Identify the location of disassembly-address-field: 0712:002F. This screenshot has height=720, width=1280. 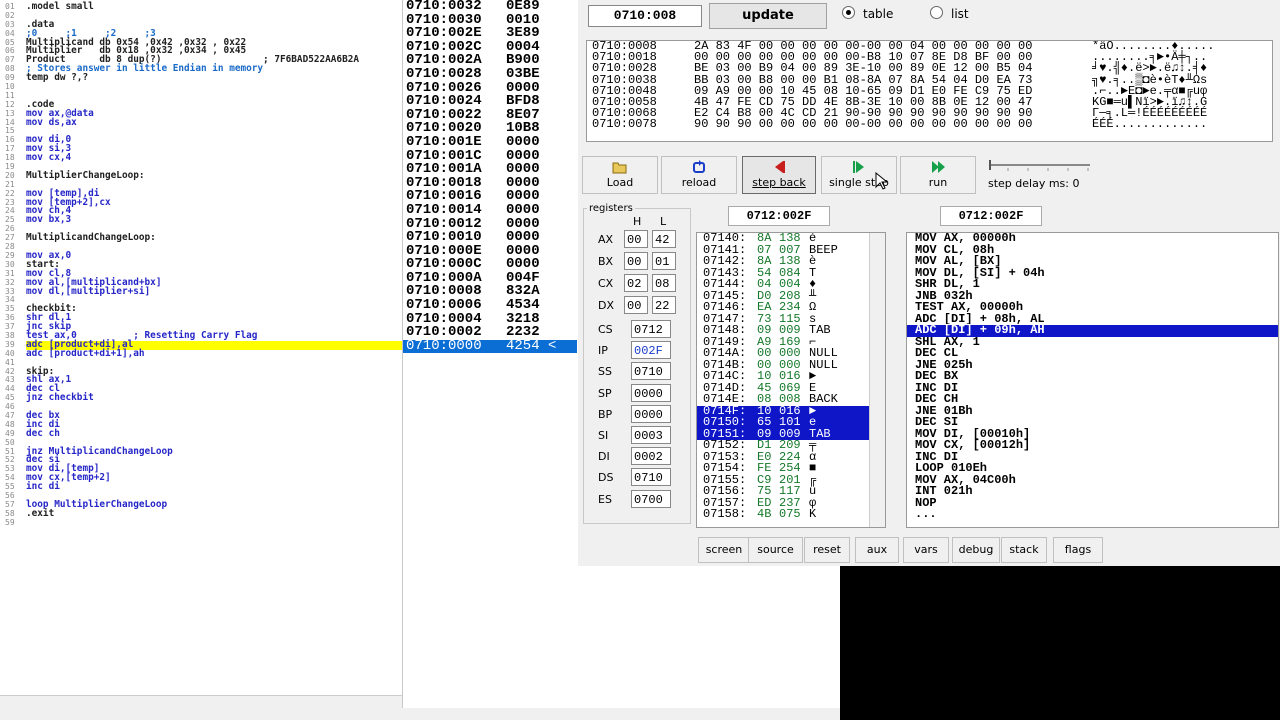
(991, 216).